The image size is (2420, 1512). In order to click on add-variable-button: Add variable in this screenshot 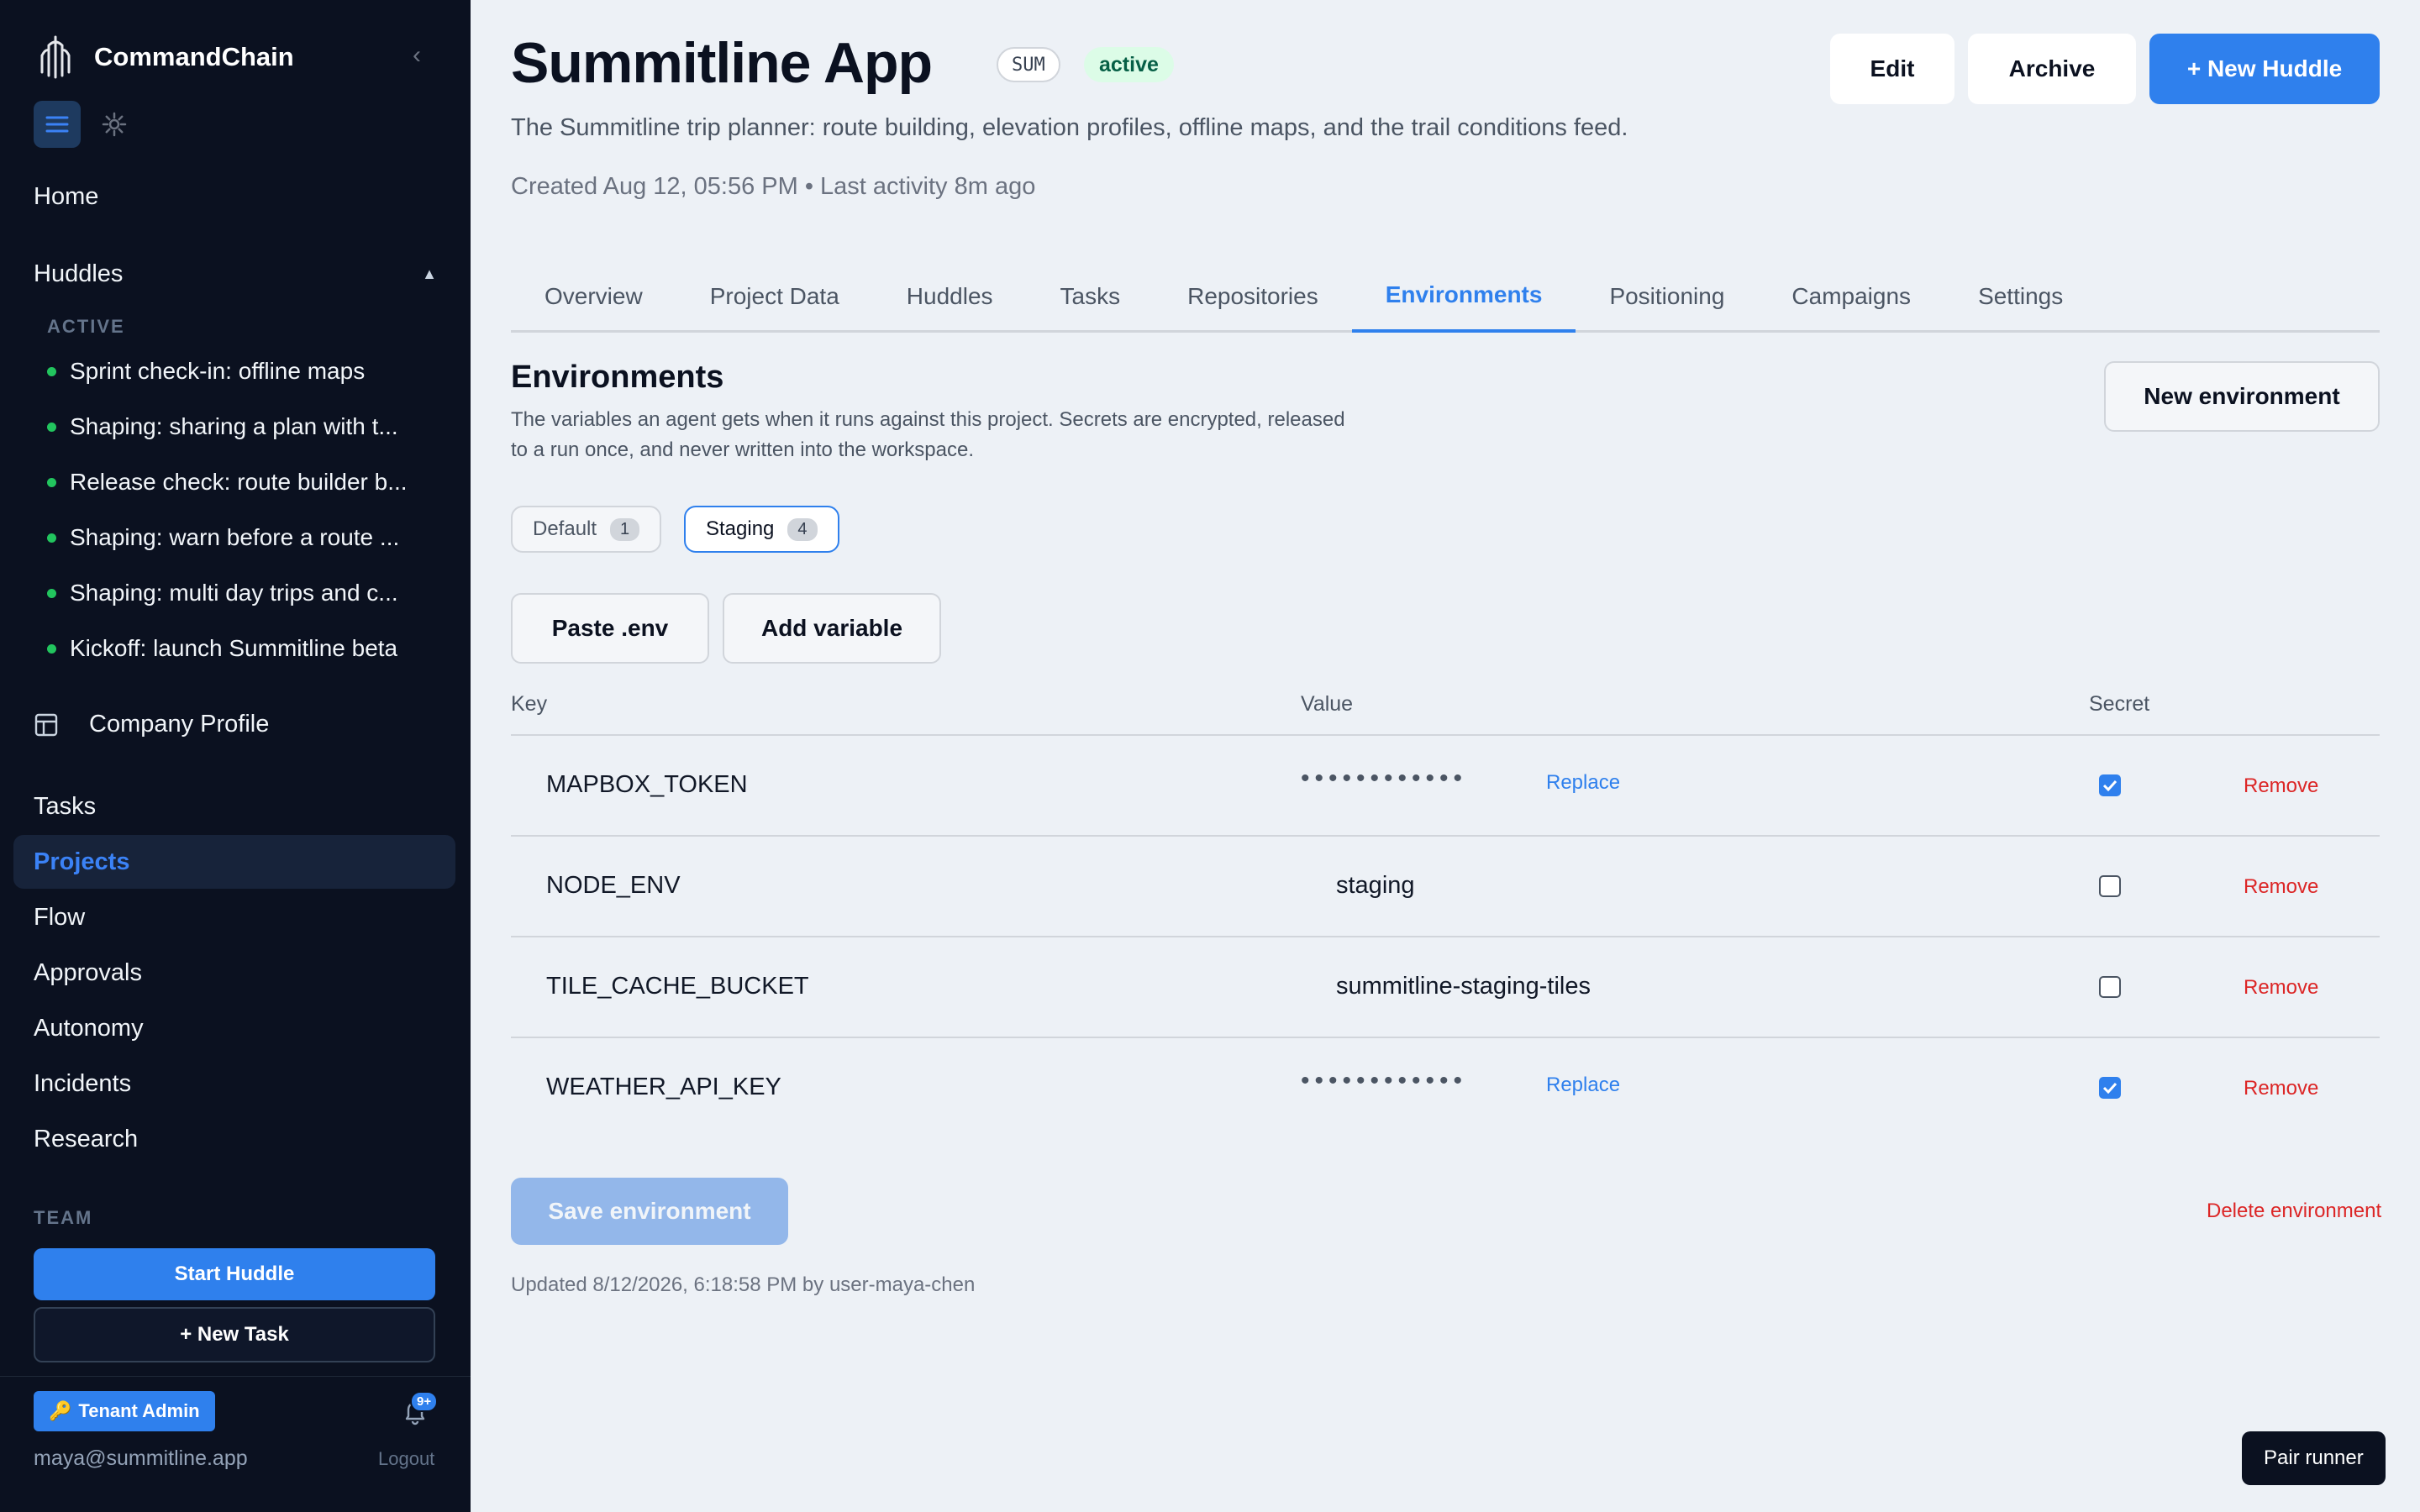, I will do `click(832, 628)`.